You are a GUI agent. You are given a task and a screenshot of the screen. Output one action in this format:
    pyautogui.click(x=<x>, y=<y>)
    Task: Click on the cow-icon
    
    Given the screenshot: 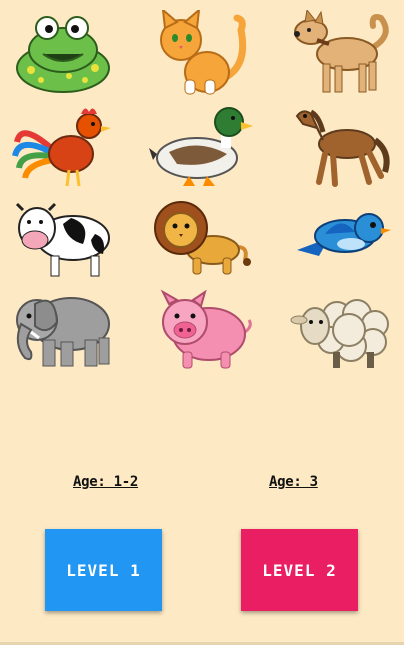 What is the action you would take?
    pyautogui.click(x=63, y=237)
    